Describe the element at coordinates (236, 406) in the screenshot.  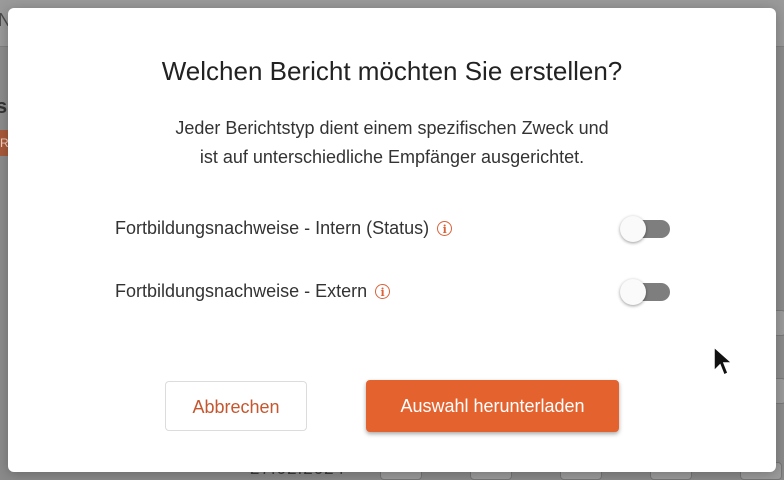
I see `cancel-button: Abbrechen` at that location.